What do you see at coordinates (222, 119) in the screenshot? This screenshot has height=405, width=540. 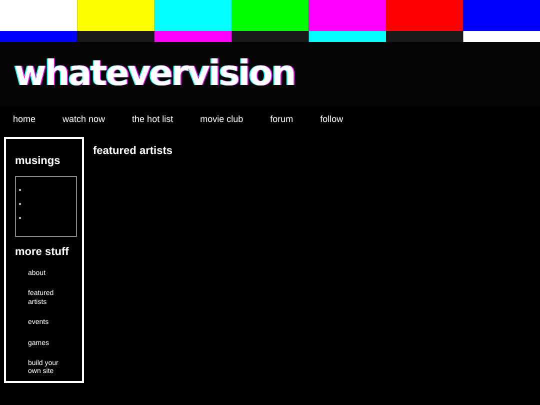 I see `nav-link: movie club` at bounding box center [222, 119].